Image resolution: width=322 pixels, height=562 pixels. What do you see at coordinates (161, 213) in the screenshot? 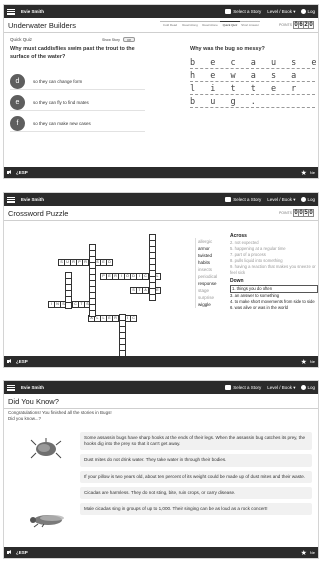
I see `title-bar: Crossword Puzzle POINTS 0 0 5 0` at bounding box center [161, 213].